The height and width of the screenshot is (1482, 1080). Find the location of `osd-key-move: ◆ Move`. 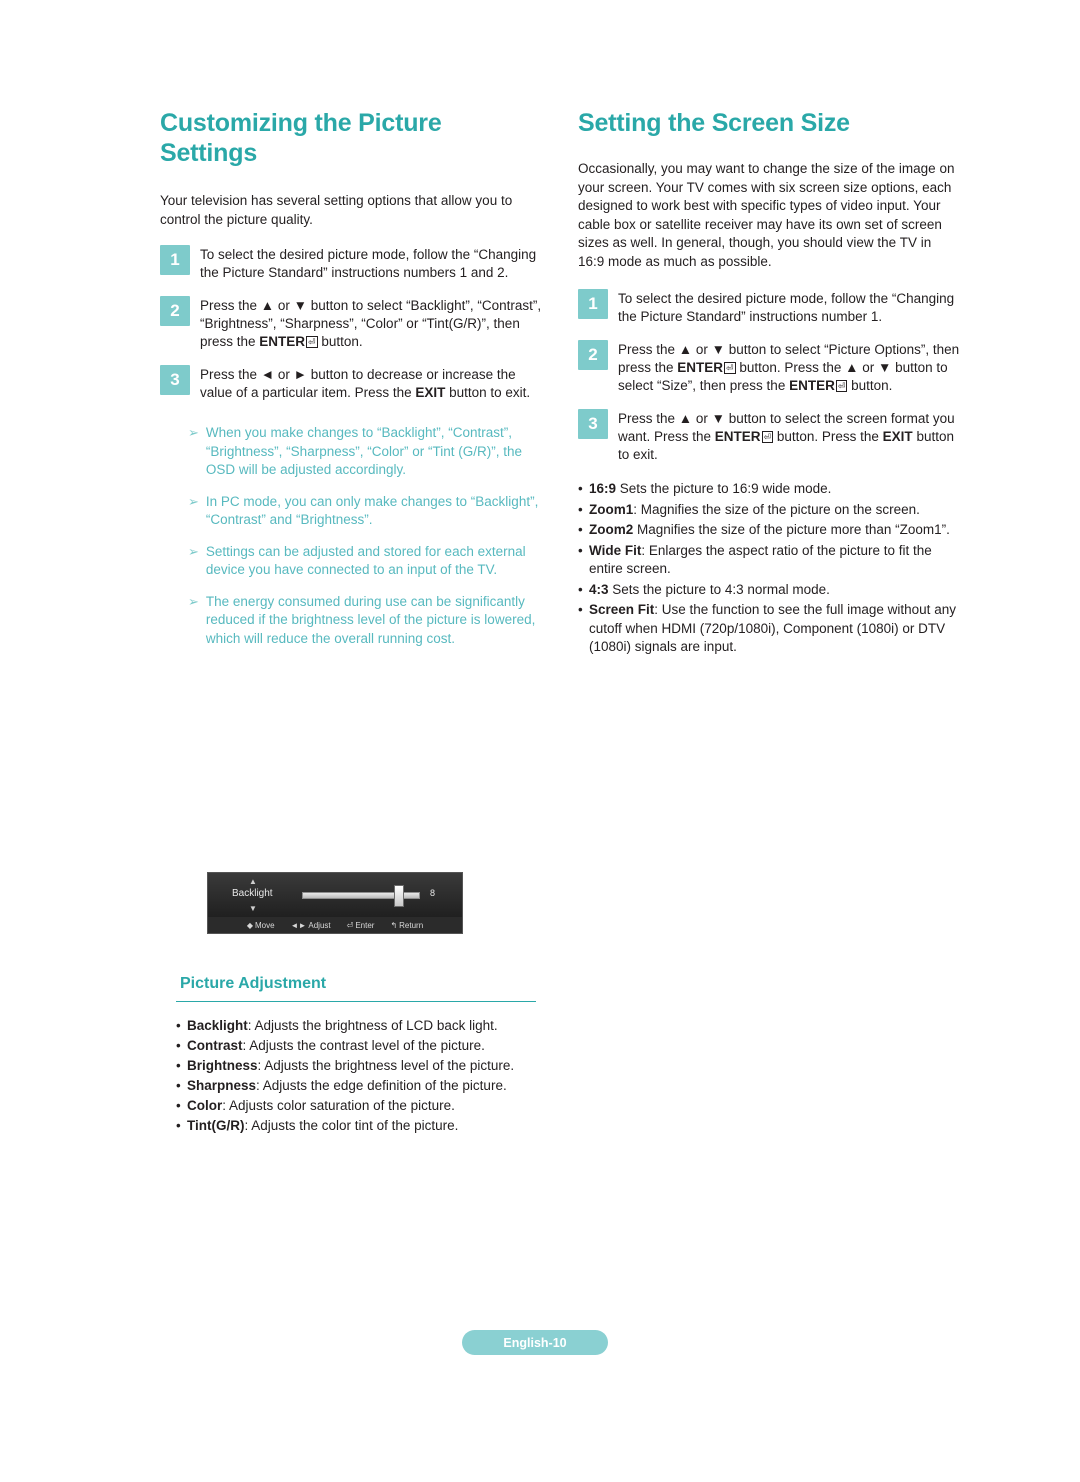

osd-key-move: ◆ Move is located at coordinates (261, 925).